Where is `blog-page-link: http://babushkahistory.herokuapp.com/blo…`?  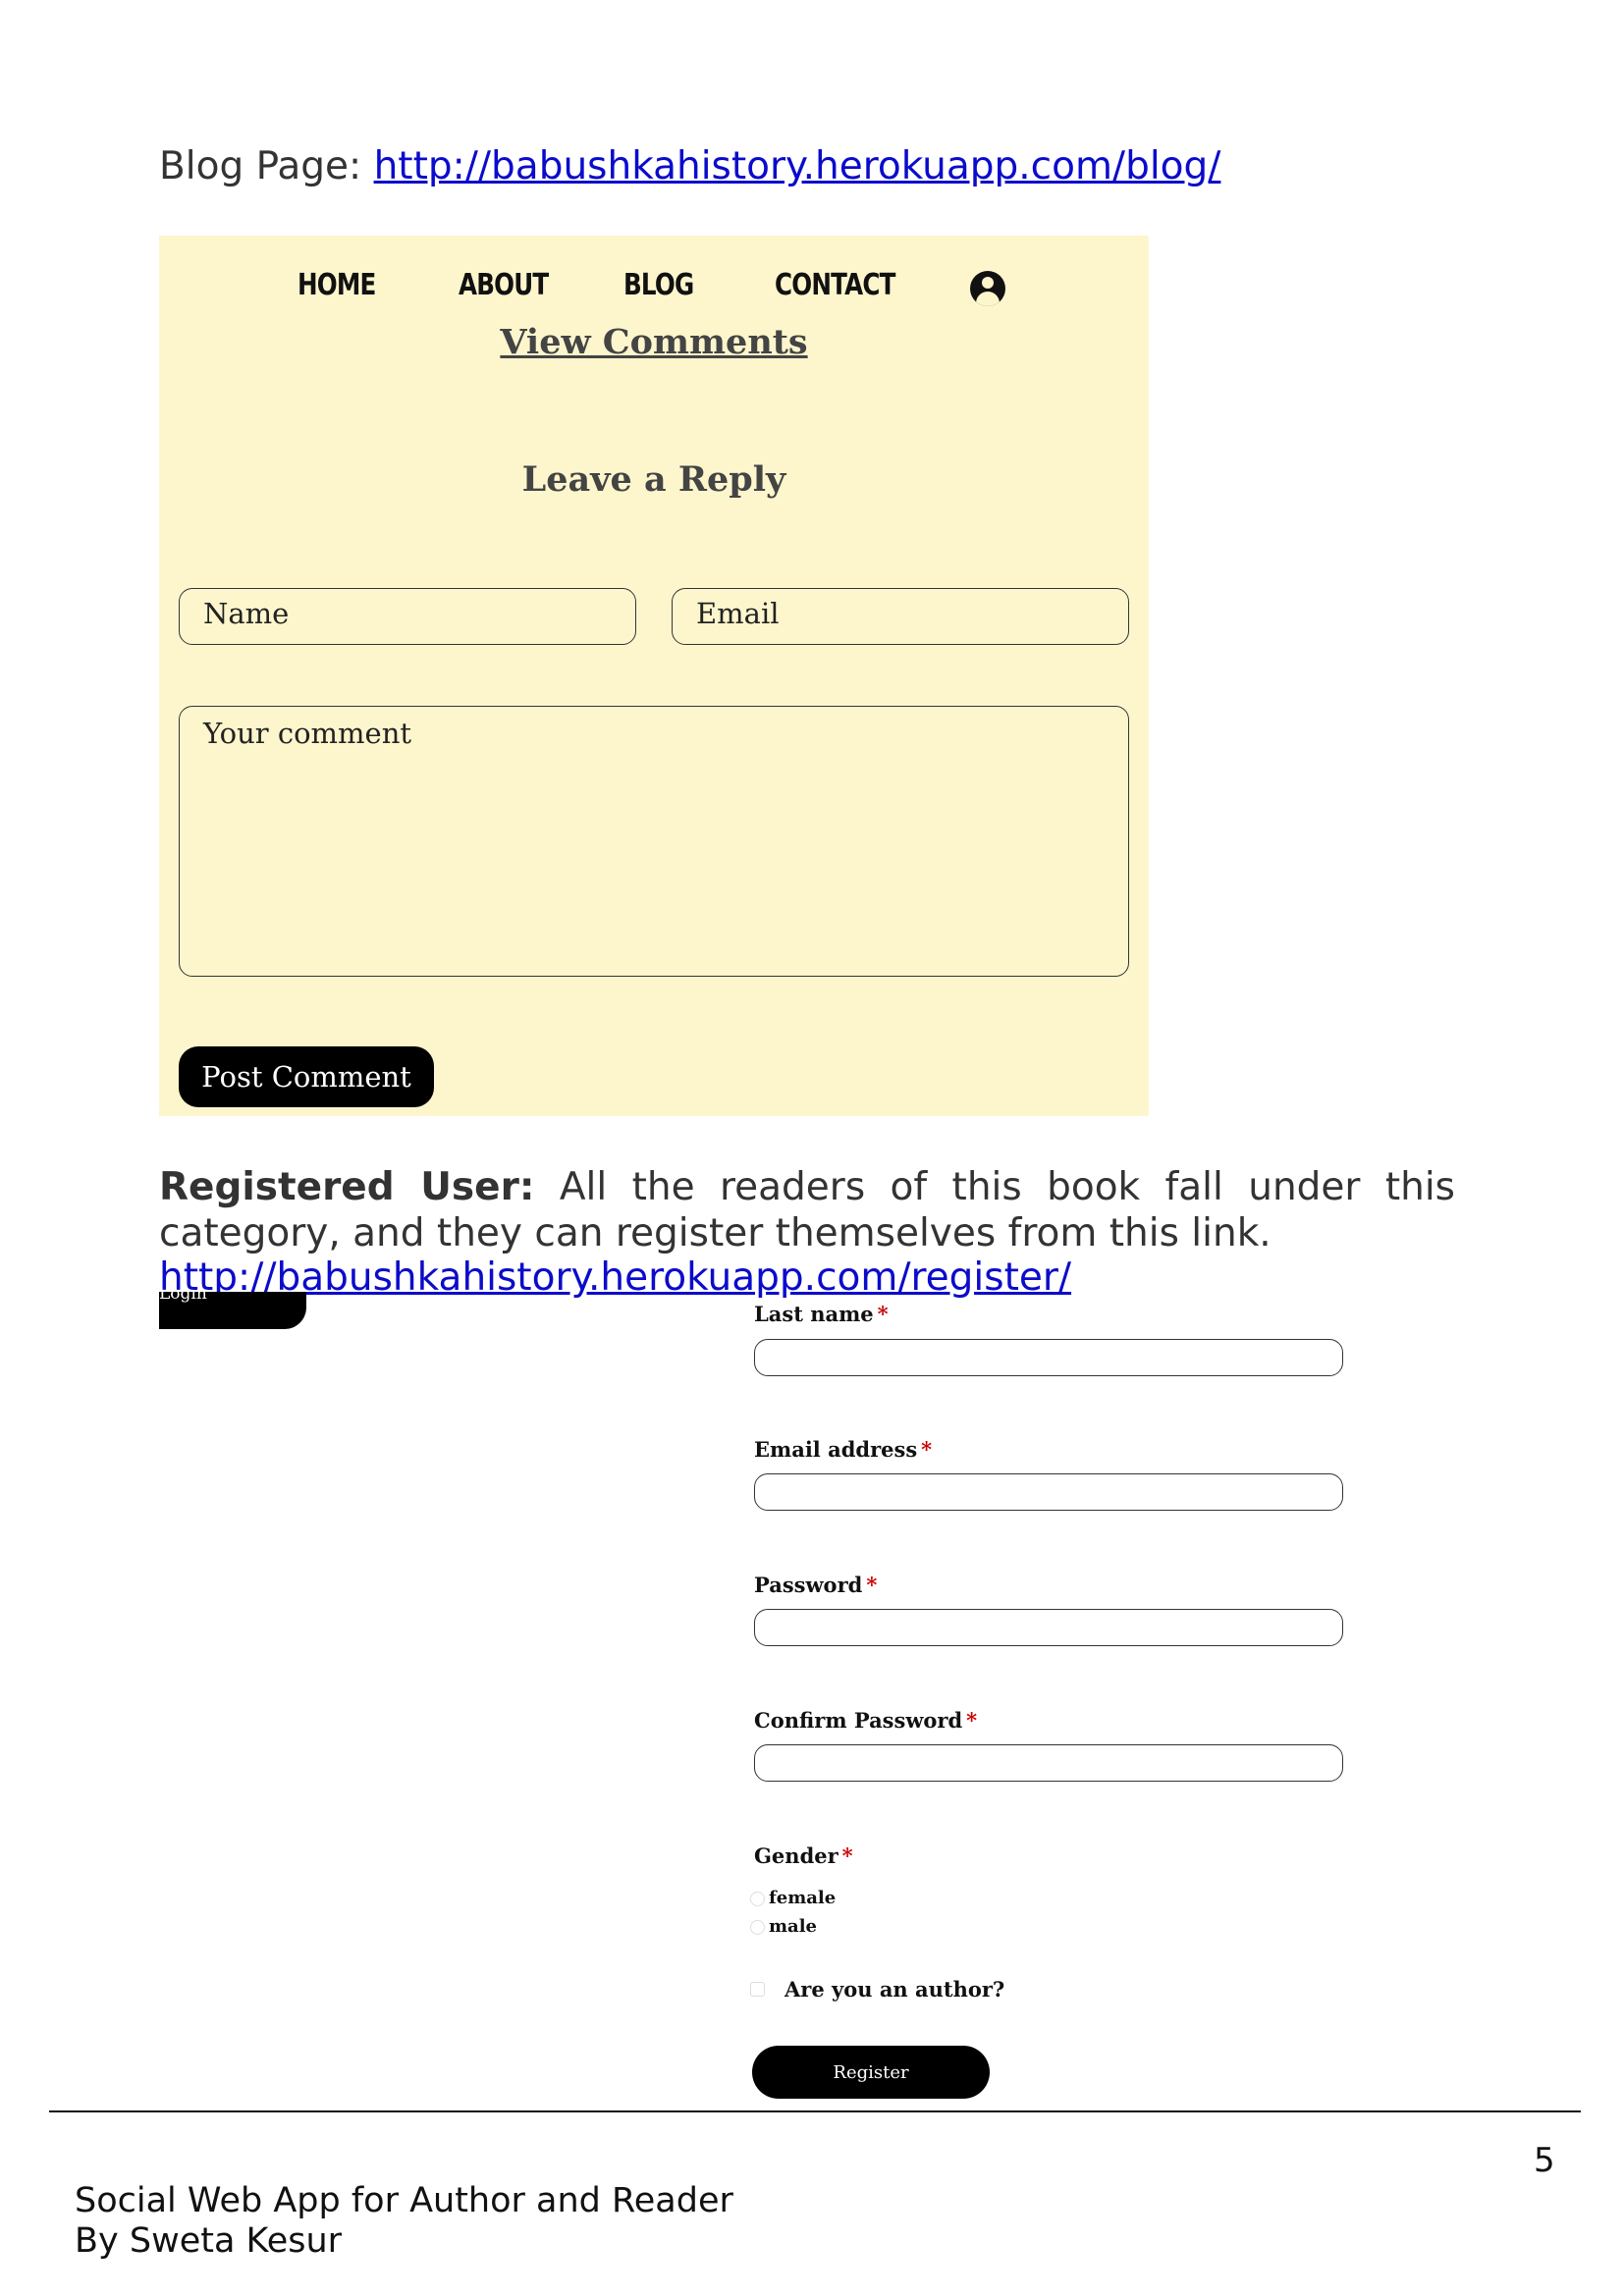
blog-page-link: http://babushkahistory.herokuapp.com/blo… is located at coordinates (797, 166).